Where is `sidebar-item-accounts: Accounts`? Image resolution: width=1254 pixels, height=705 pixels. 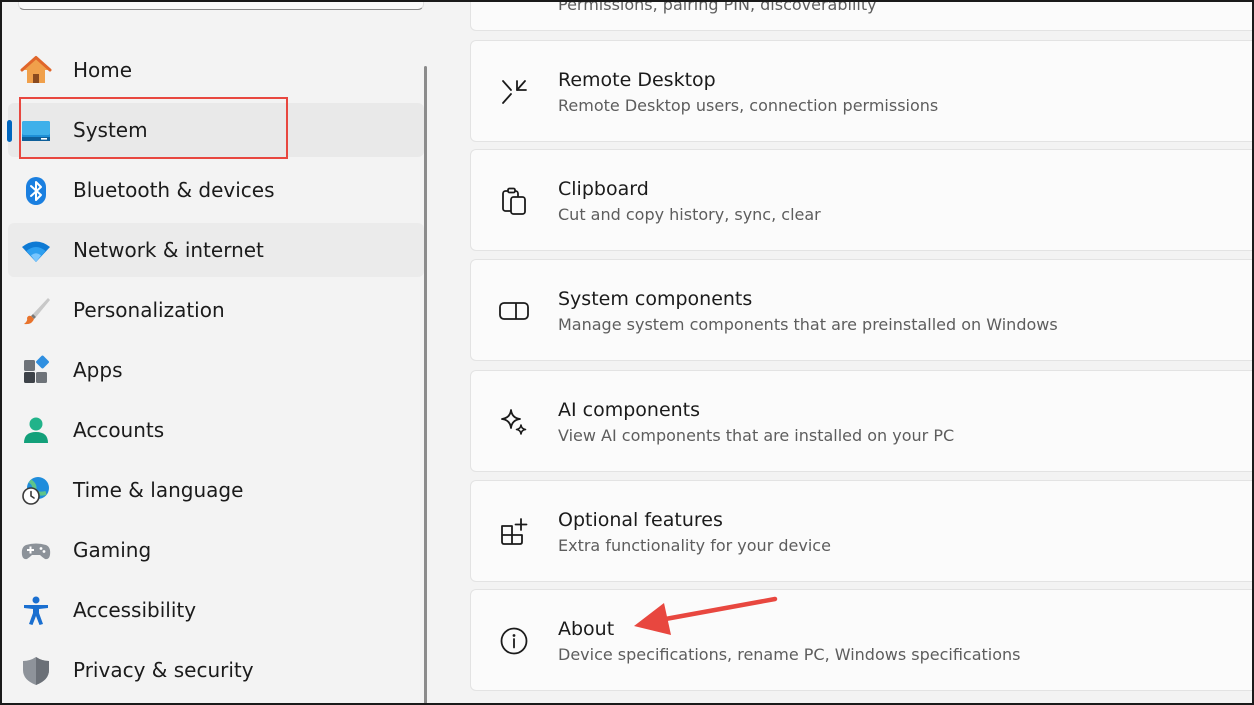 sidebar-item-accounts: Accounts is located at coordinates (216, 430).